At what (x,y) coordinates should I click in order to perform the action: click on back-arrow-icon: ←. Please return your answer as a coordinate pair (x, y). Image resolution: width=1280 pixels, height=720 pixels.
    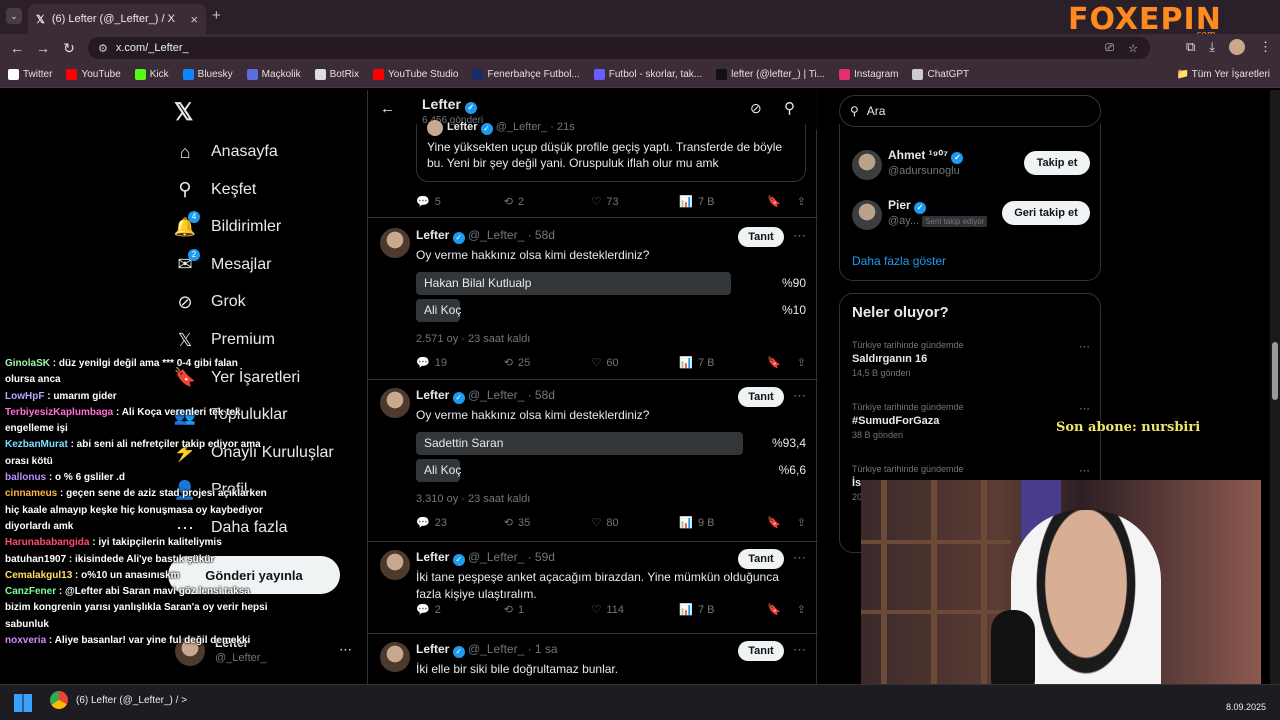
    Looking at the image, I should click on (17, 48).